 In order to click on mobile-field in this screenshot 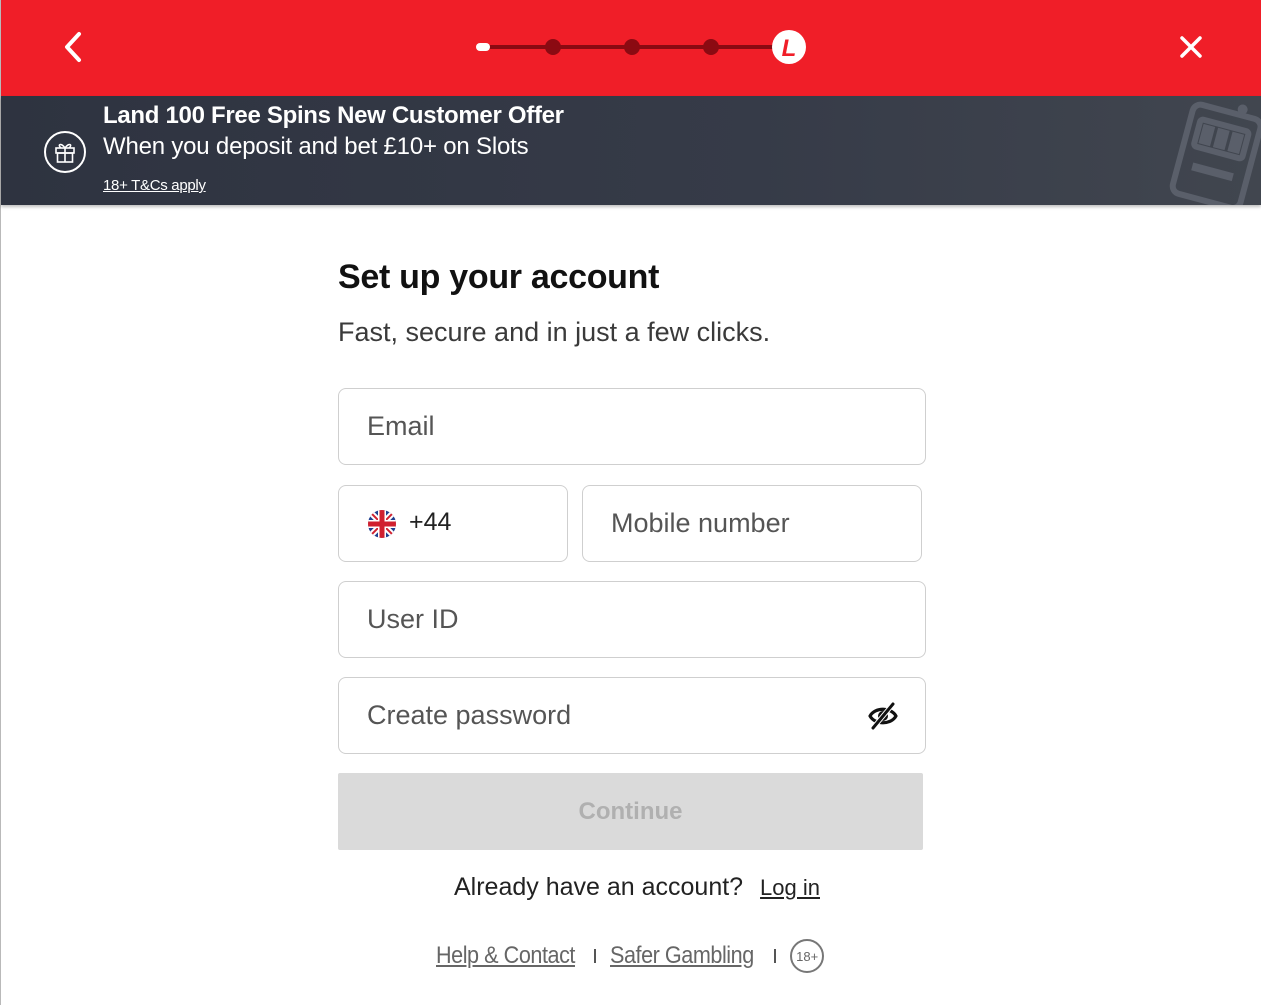, I will do `click(752, 523)`.